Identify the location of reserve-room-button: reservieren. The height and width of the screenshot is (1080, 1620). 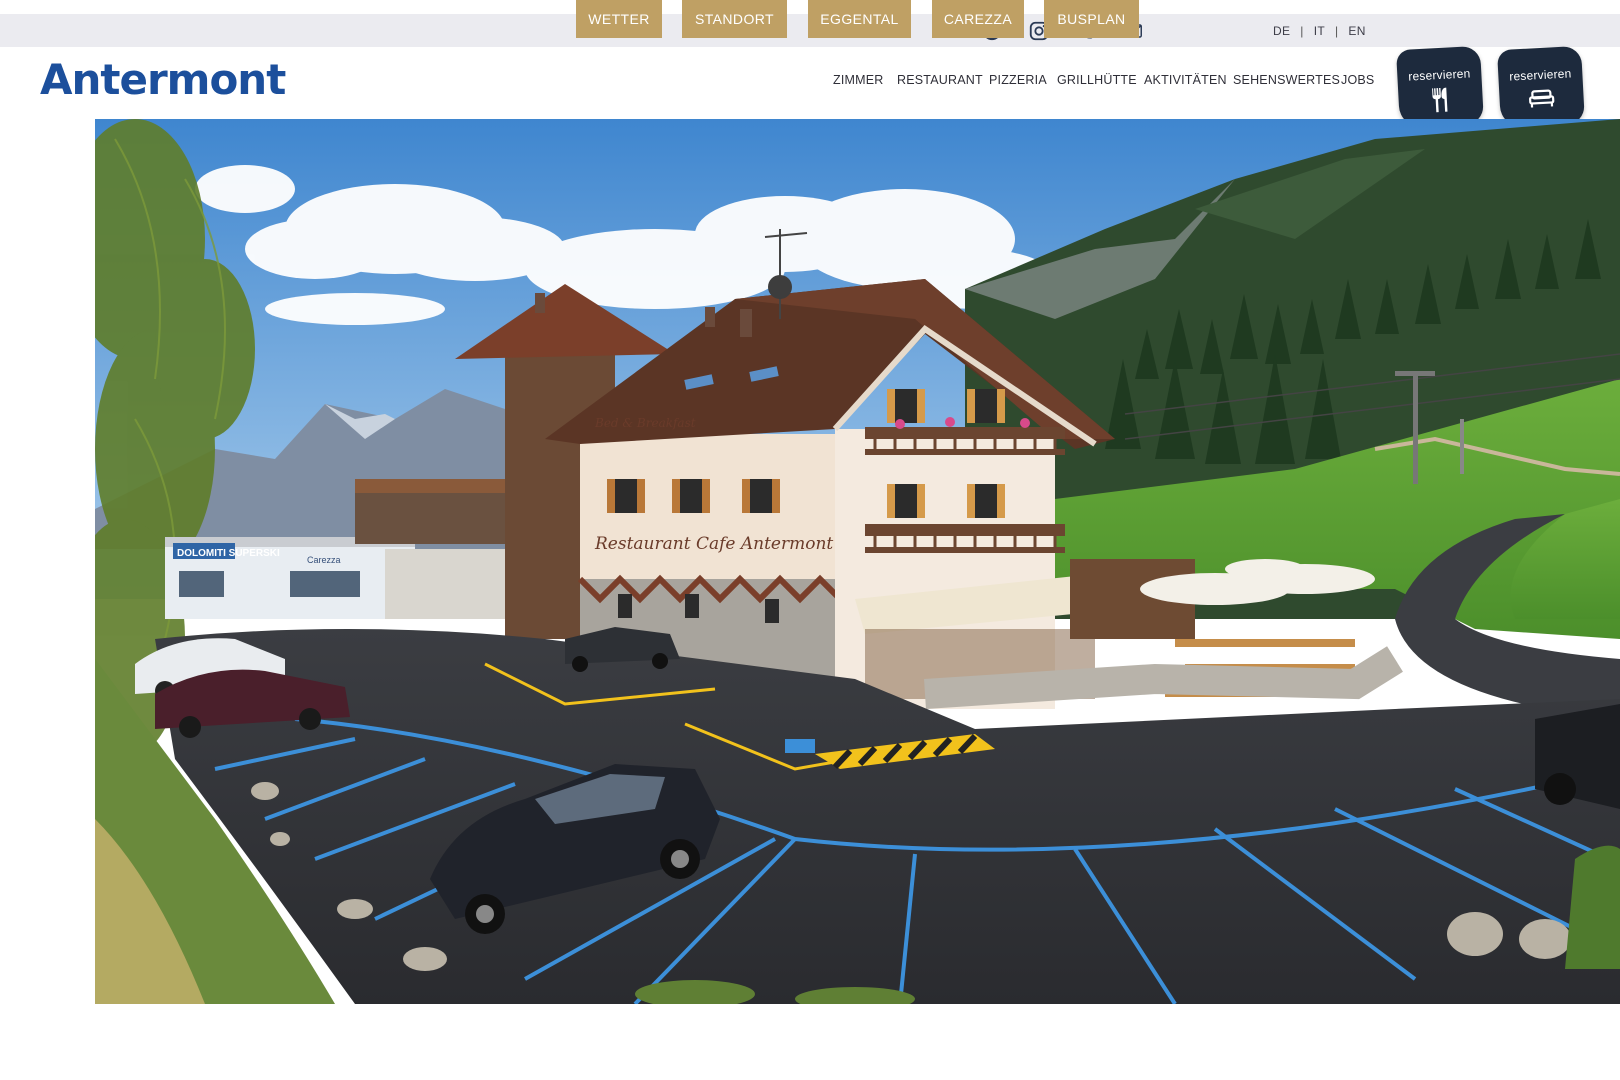
(1541, 87).